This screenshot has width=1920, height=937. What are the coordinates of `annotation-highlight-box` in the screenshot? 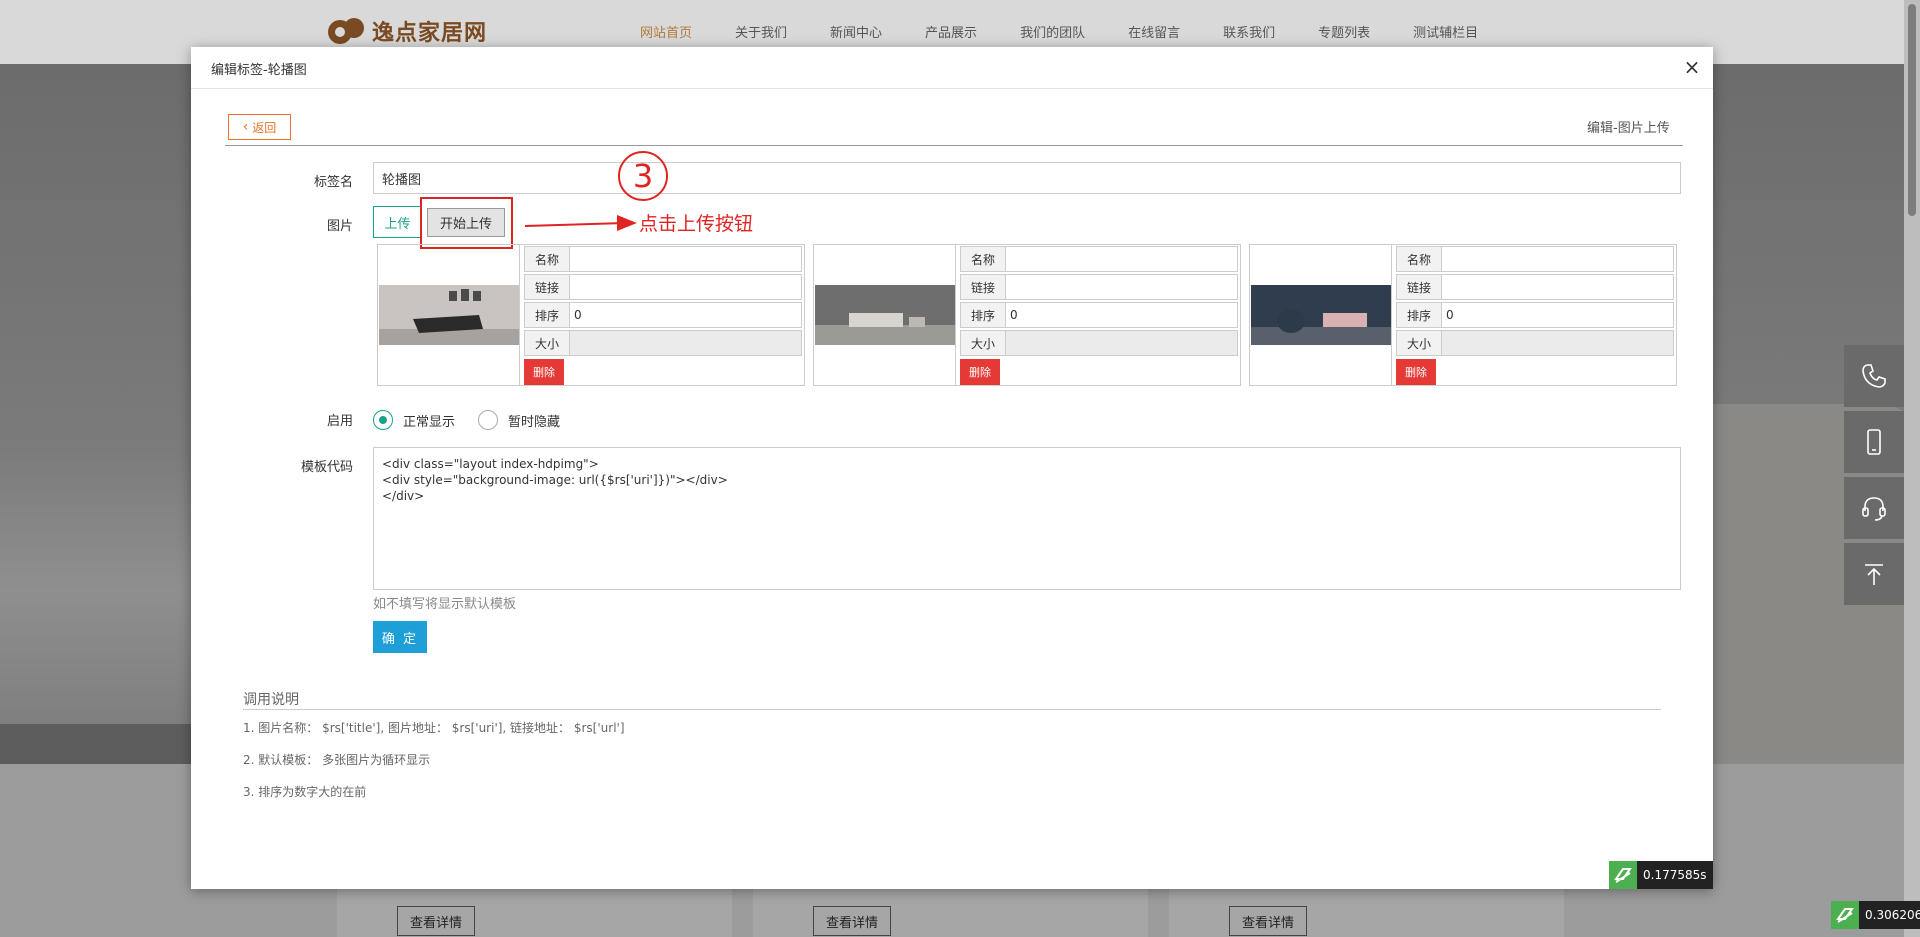 It's located at (466, 223).